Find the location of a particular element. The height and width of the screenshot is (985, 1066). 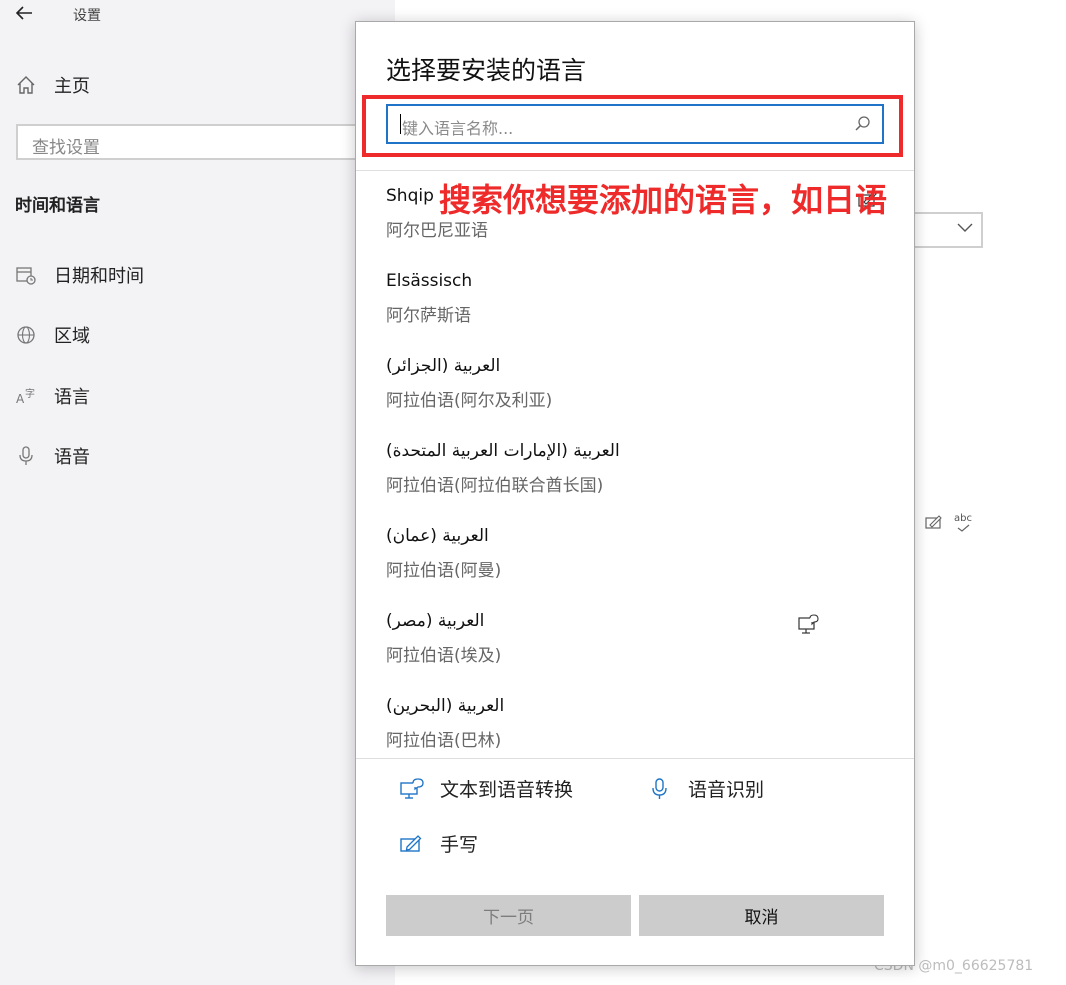

spellcheck-icon: abc is located at coordinates (963, 522).